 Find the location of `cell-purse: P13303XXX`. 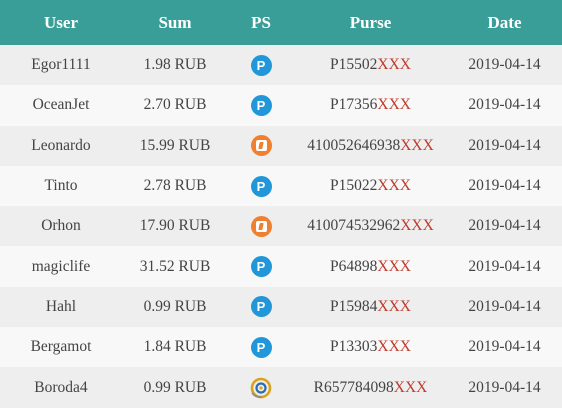

cell-purse: P13303XXX is located at coordinates (370, 347).